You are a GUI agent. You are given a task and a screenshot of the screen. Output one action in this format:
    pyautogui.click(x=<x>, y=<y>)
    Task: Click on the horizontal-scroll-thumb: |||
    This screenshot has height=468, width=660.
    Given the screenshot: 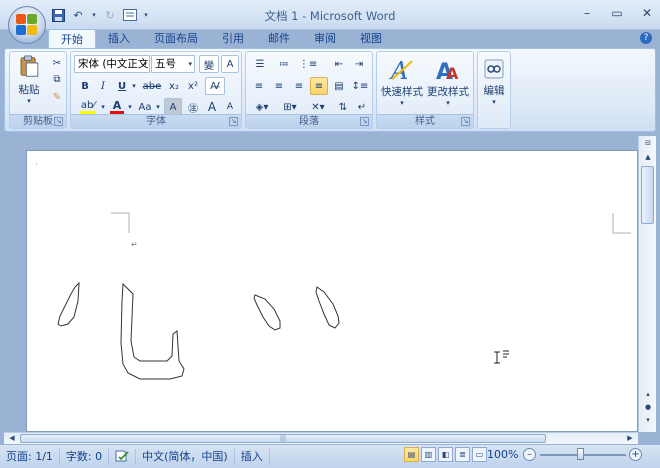 What is the action you would take?
    pyautogui.click(x=283, y=438)
    